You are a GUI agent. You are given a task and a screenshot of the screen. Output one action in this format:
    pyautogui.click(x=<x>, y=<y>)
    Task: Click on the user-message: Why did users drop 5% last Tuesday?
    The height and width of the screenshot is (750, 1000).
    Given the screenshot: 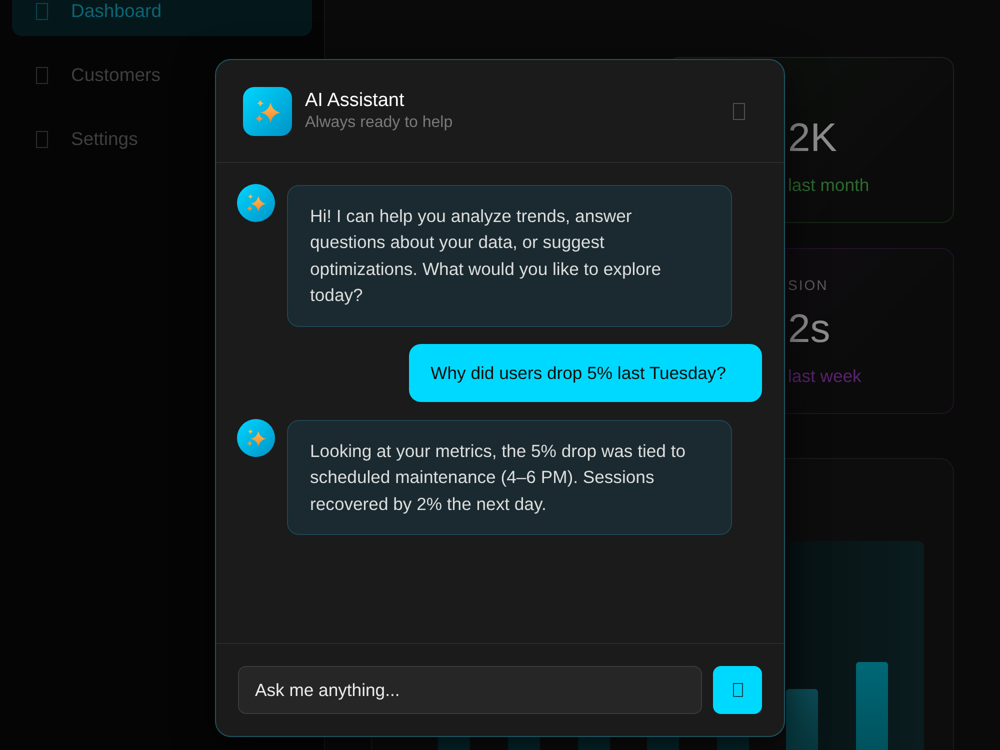 What is the action you would take?
    pyautogui.click(x=585, y=373)
    